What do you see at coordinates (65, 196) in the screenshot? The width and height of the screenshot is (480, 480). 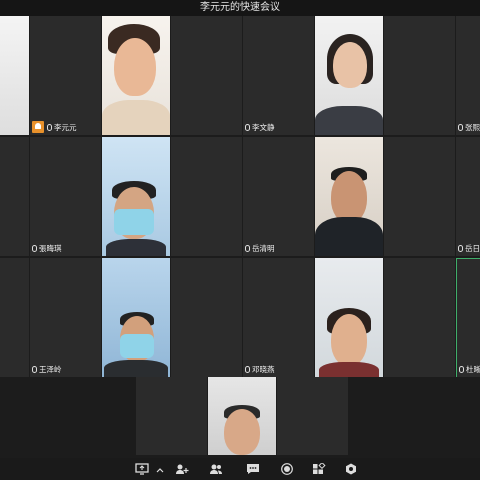 I see `video-tile-zhang-huiqi: 張晦琪` at bounding box center [65, 196].